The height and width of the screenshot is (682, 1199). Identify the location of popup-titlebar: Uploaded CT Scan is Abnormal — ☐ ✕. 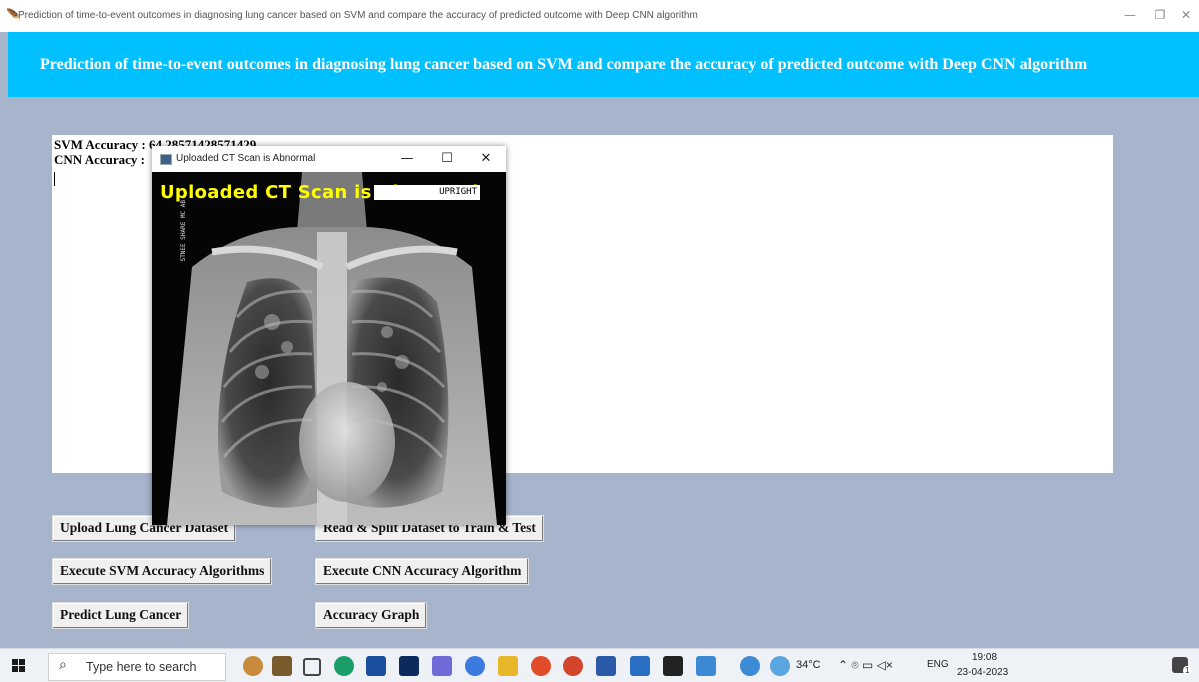
(329, 159).